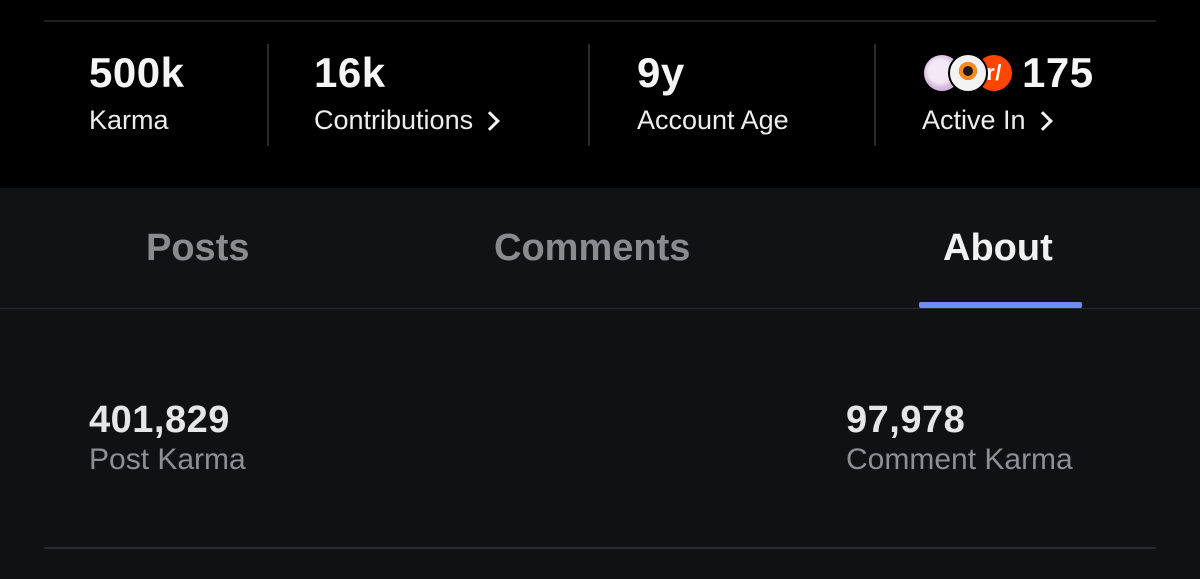 The image size is (1200, 579). I want to click on community-avatars: r/, so click(968, 73).